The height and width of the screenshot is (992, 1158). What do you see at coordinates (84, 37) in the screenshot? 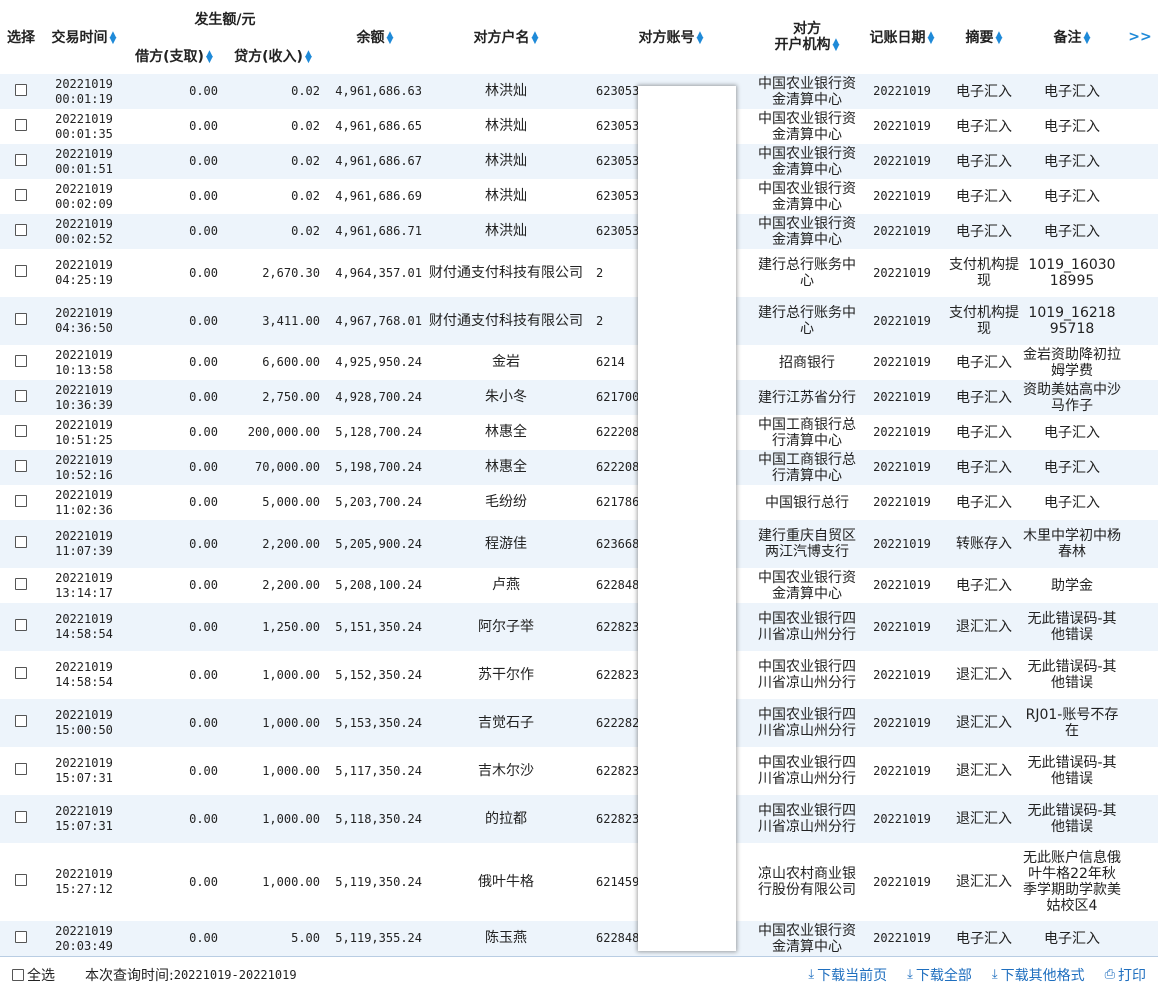
I see `header-time: 交易时间 ▲ ▼` at bounding box center [84, 37].